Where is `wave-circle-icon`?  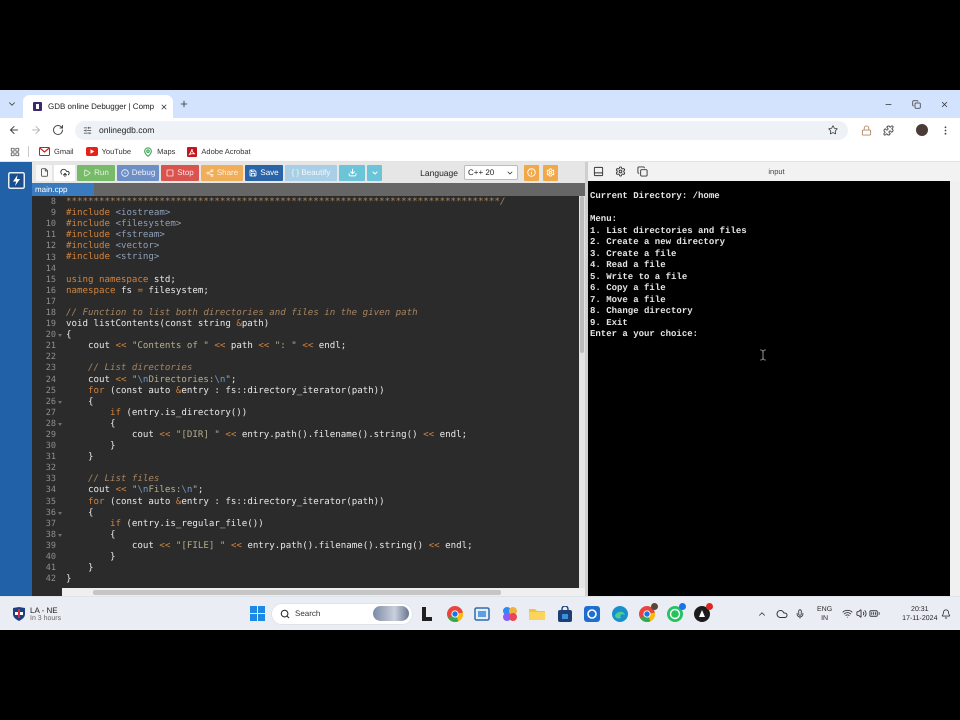 wave-circle-icon is located at coordinates (620, 614).